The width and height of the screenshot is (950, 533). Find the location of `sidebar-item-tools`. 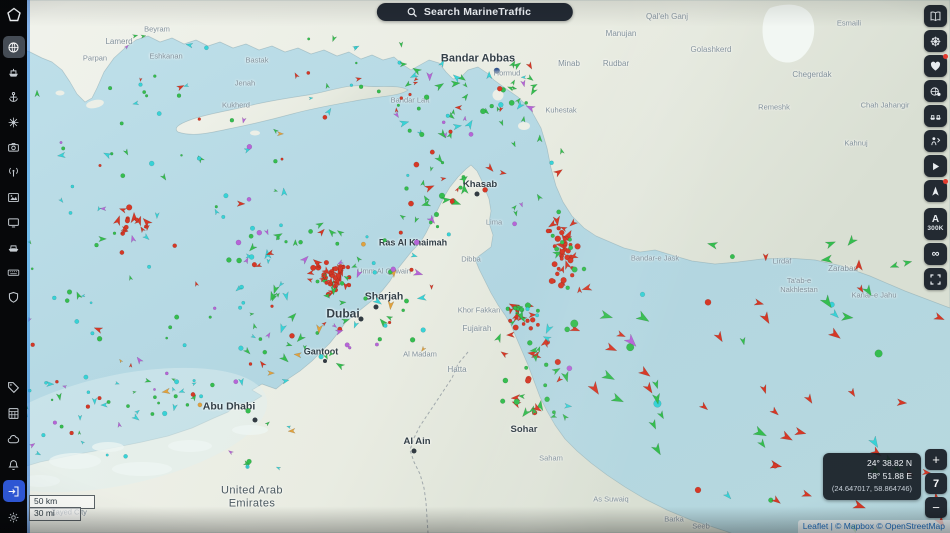

sidebar-item-tools is located at coordinates (14, 272).